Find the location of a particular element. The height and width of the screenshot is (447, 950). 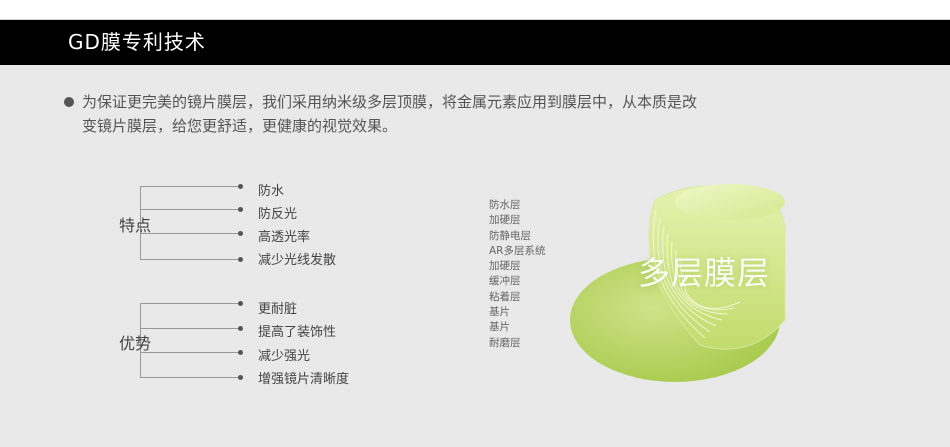

advantage-item: 更耐脏 is located at coordinates (278, 309).